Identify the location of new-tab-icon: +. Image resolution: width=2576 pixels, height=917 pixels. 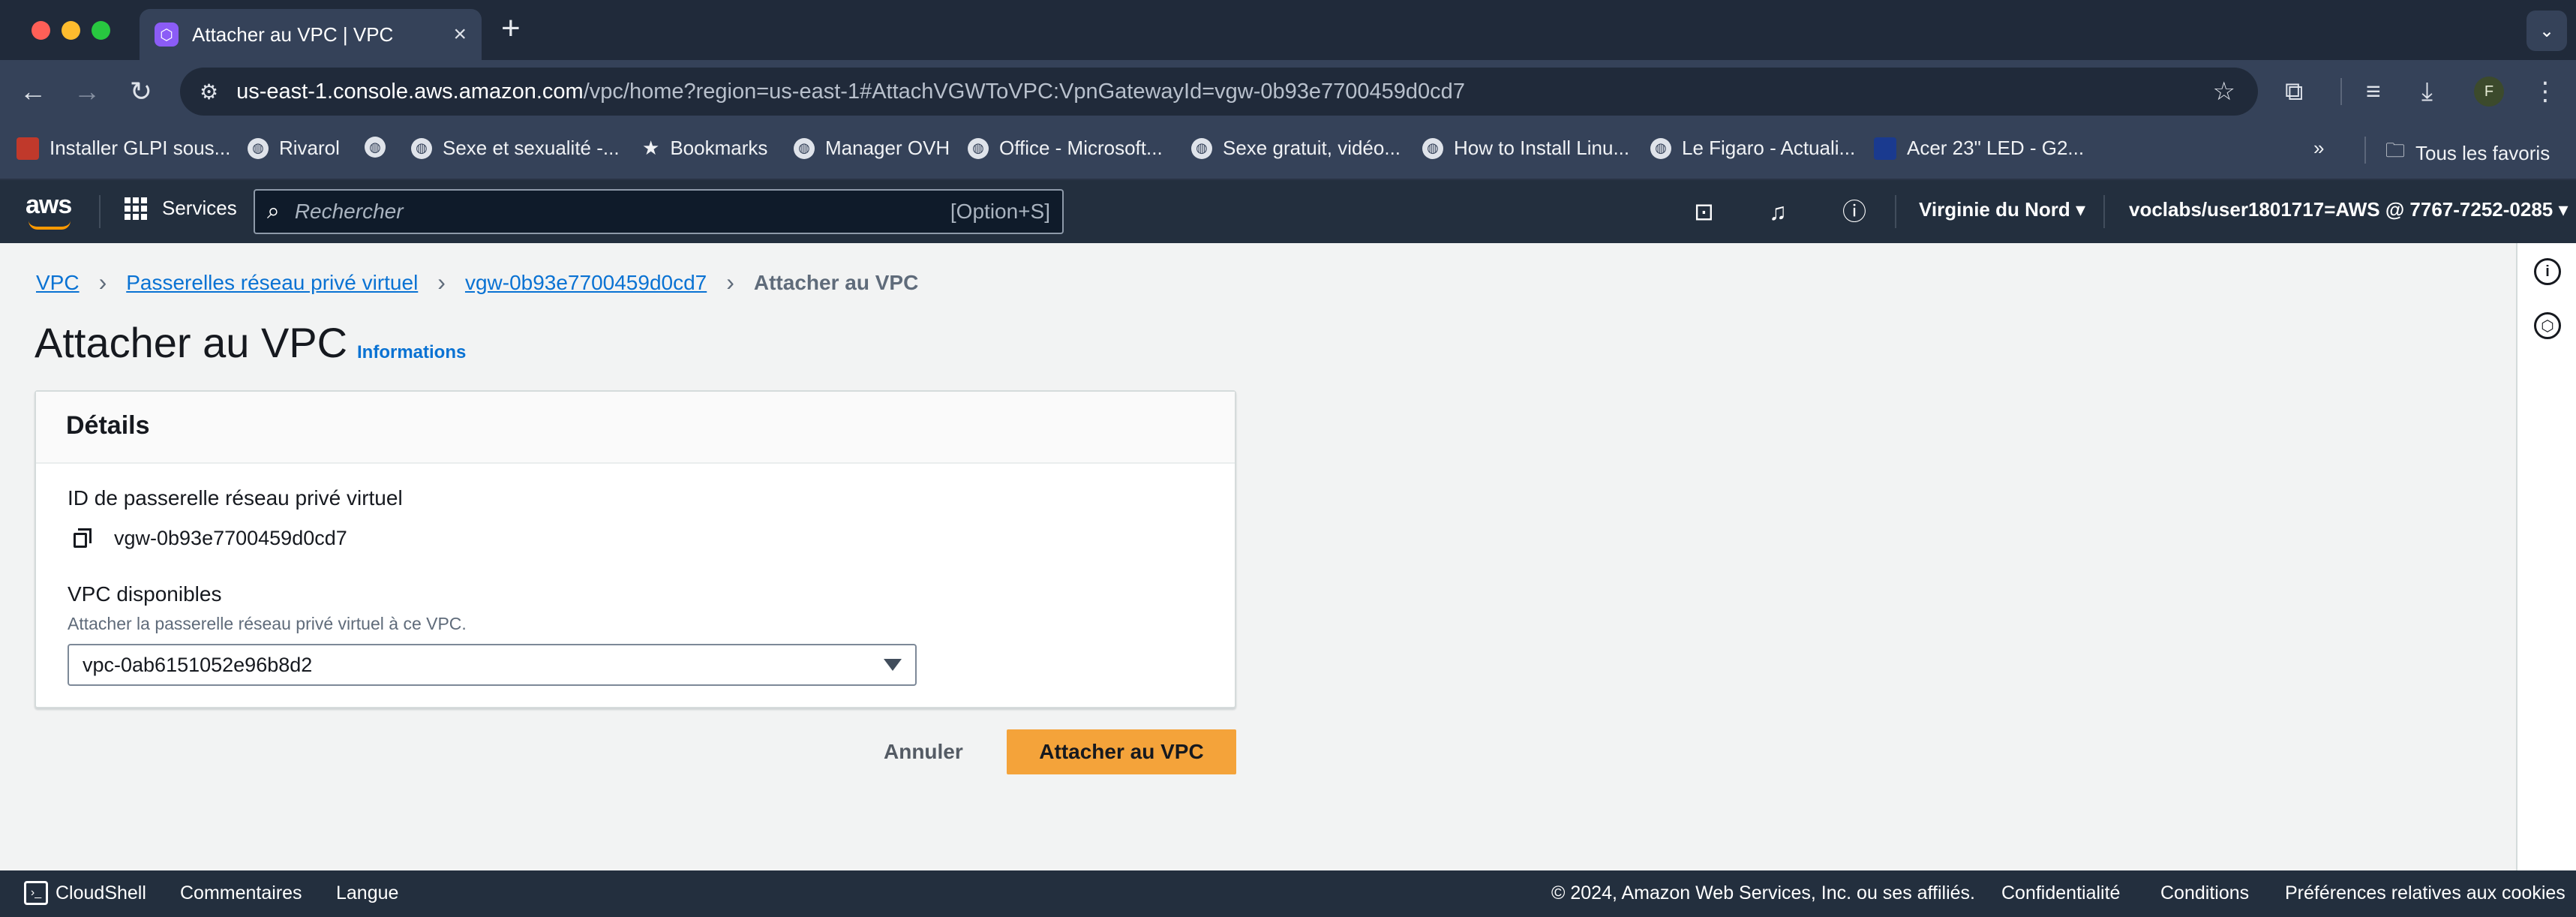
(511, 28).